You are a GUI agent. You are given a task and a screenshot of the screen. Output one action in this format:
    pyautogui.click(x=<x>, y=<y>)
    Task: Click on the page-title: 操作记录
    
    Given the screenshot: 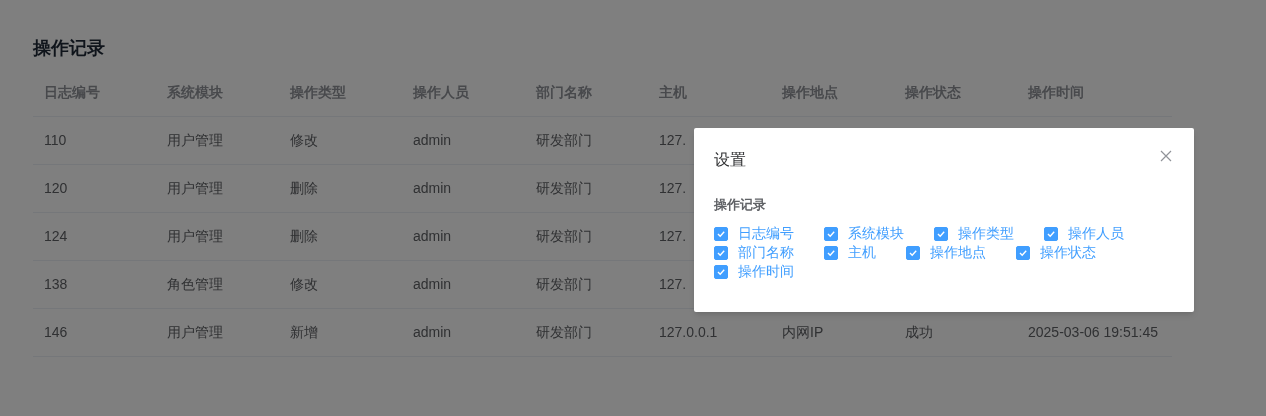 What is the action you would take?
    pyautogui.click(x=69, y=48)
    